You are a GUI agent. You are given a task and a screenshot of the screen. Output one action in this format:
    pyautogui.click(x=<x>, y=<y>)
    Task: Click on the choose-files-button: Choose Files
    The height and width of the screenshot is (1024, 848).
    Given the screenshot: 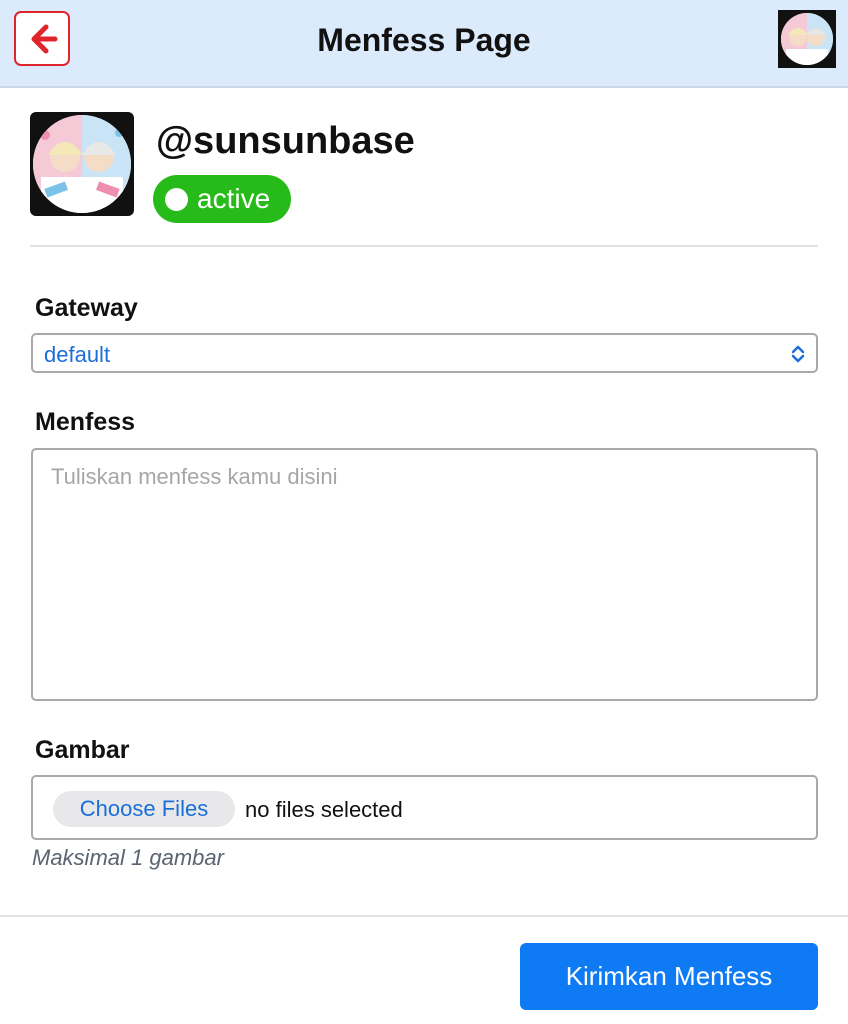 What is the action you would take?
    pyautogui.click(x=144, y=809)
    